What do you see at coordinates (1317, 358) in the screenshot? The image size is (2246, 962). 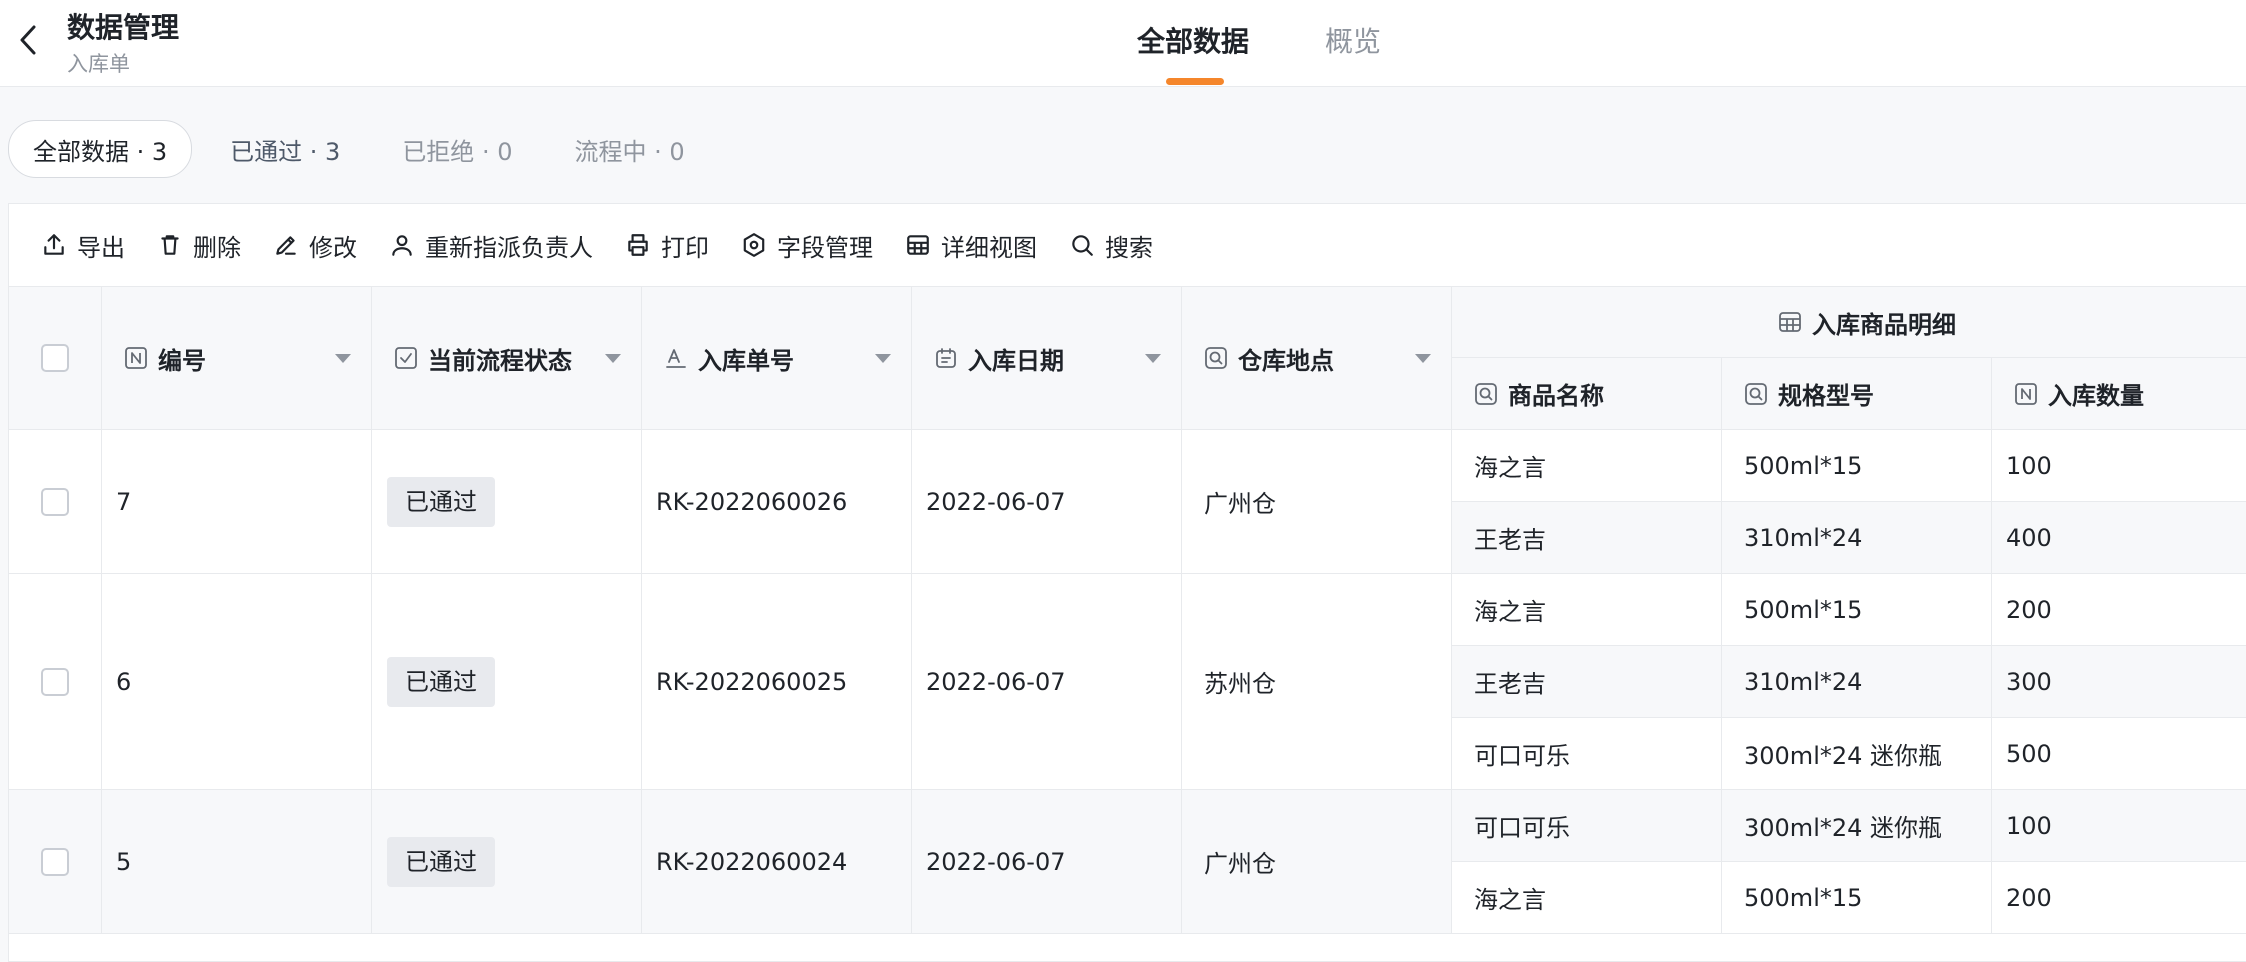 I see `column-header-warehouse: 仓库地点` at bounding box center [1317, 358].